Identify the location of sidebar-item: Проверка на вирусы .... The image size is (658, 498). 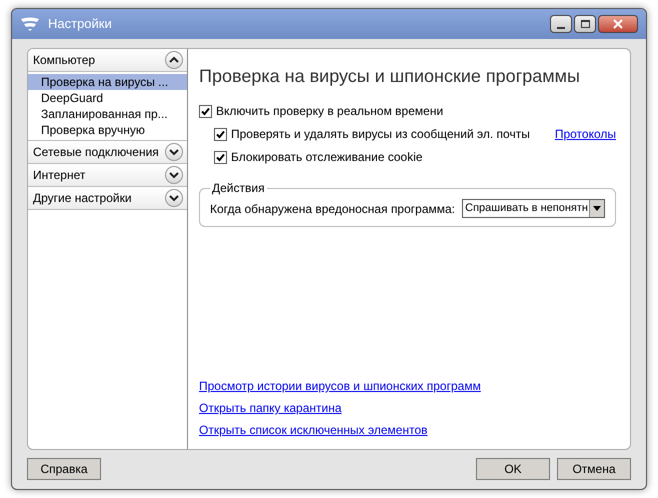
(107, 82).